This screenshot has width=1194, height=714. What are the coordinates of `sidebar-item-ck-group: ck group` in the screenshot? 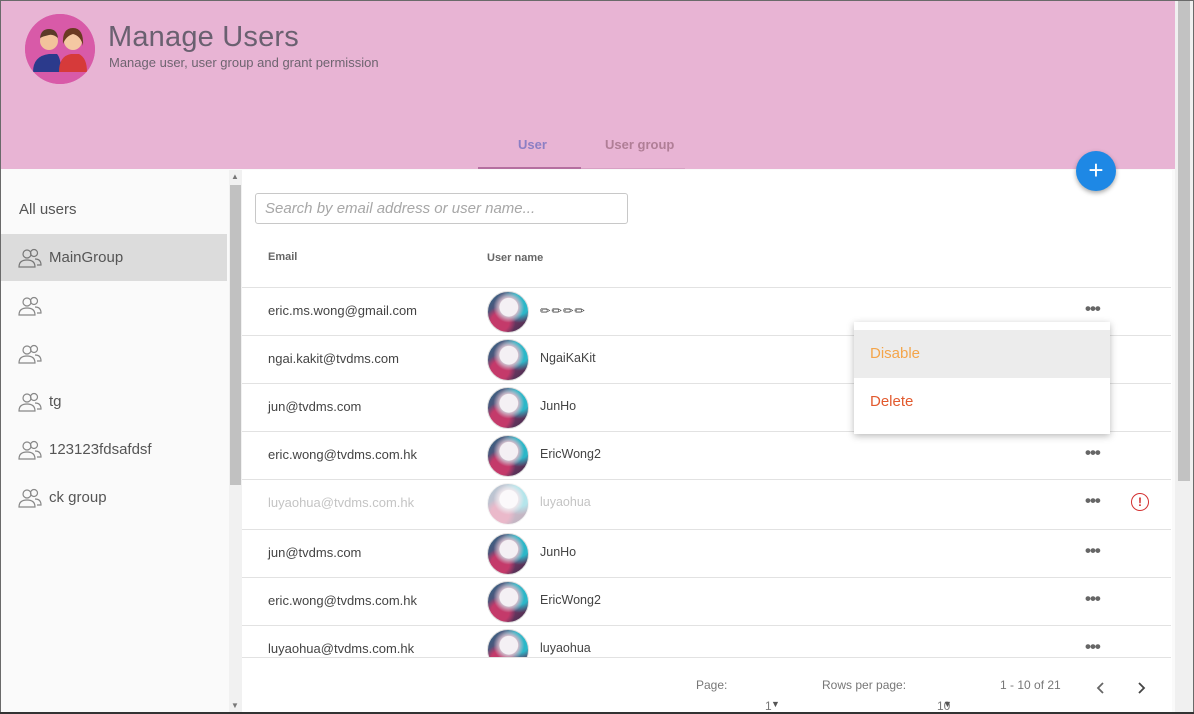 It's located at (114, 497).